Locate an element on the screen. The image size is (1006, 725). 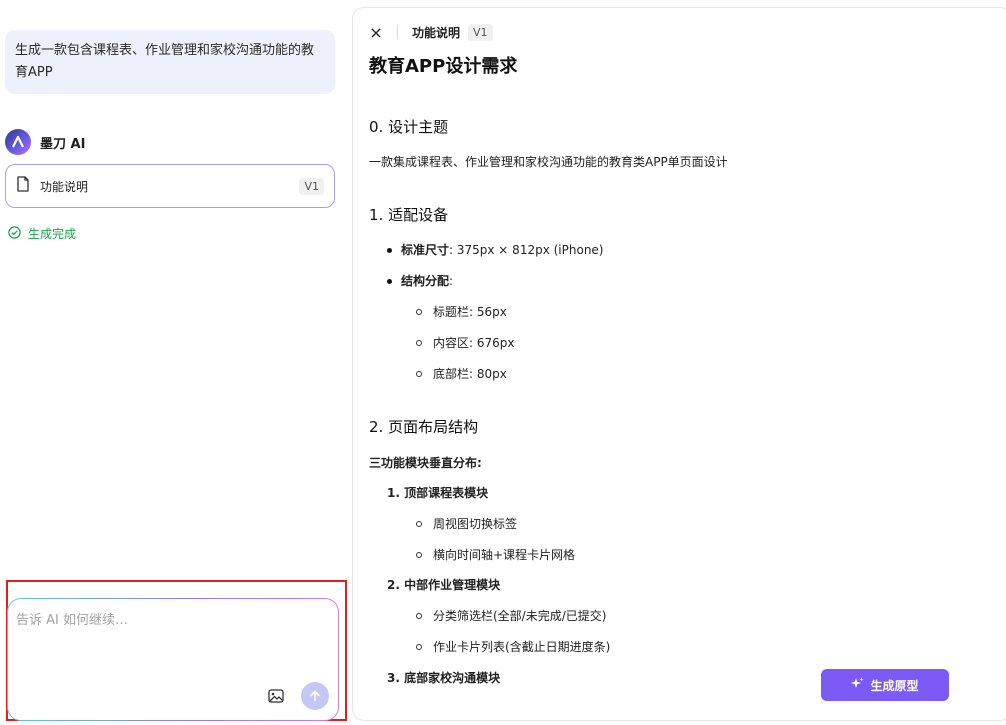
list-item-value: : is located at coordinates (451, 281).